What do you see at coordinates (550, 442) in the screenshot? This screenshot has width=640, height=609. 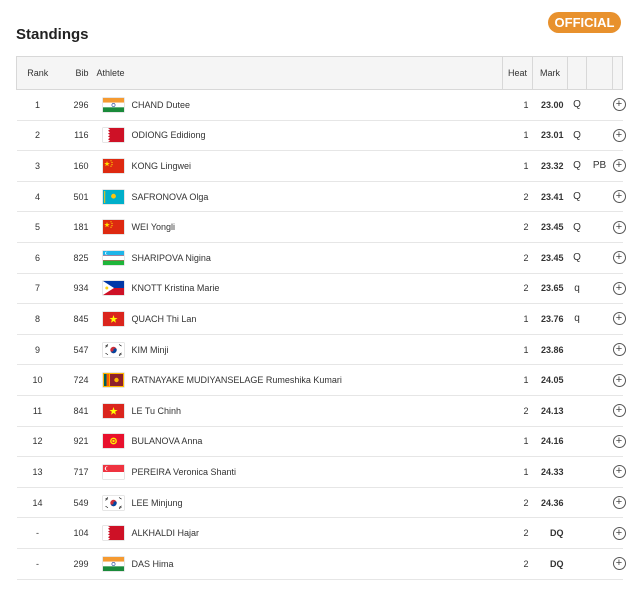 I see `mark-cell: 24.16` at bounding box center [550, 442].